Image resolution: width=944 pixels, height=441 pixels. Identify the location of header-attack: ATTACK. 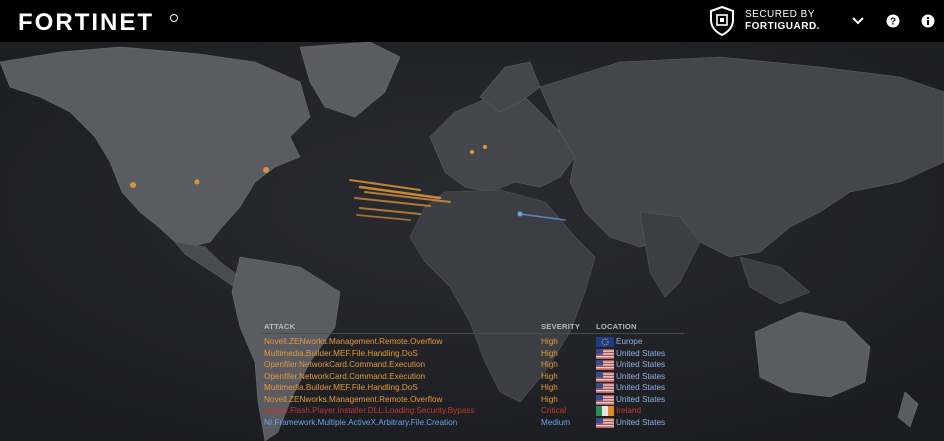
(280, 326).